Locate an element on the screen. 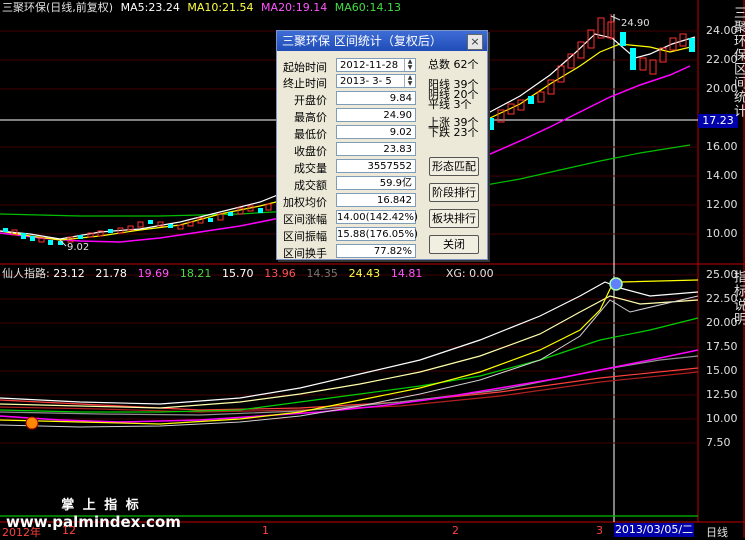 This screenshot has height=540, width=745. dialog-title: 三聚环保 区间统计（复权后） is located at coordinates (362, 41).